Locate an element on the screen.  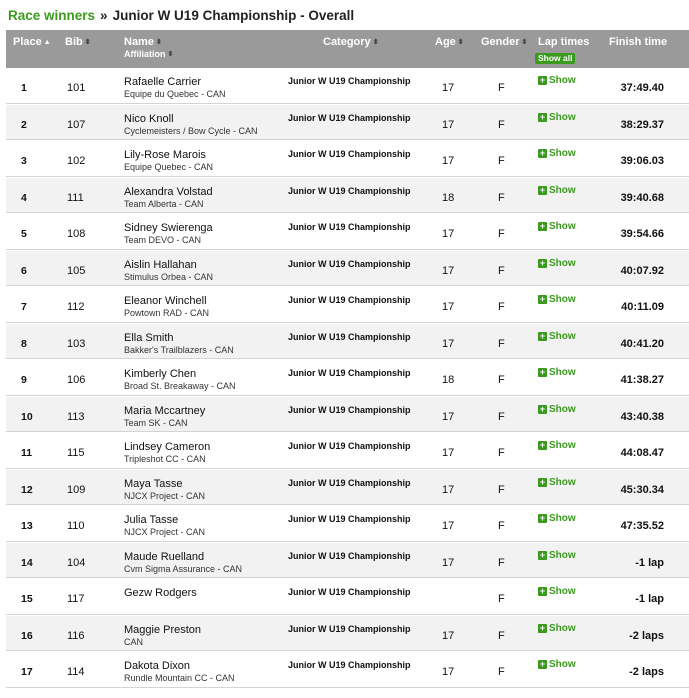
column-header-place-label: Place is located at coordinates (27, 42).